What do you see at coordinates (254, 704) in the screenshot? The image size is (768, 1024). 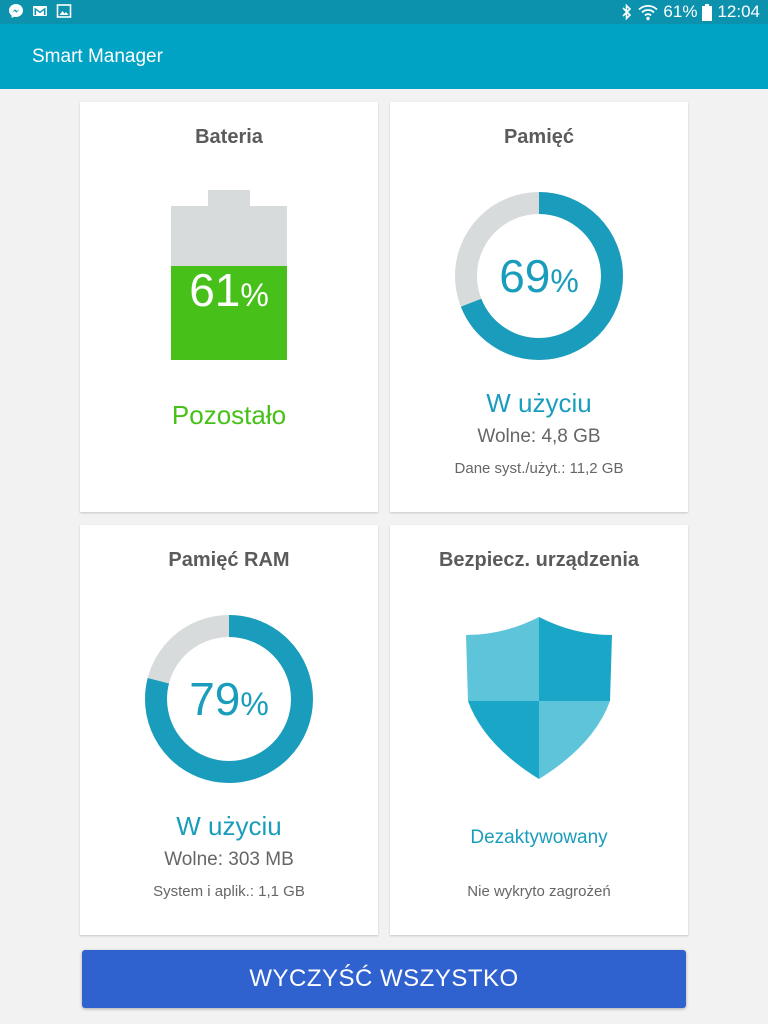 I see `ram-percent-unit: %` at bounding box center [254, 704].